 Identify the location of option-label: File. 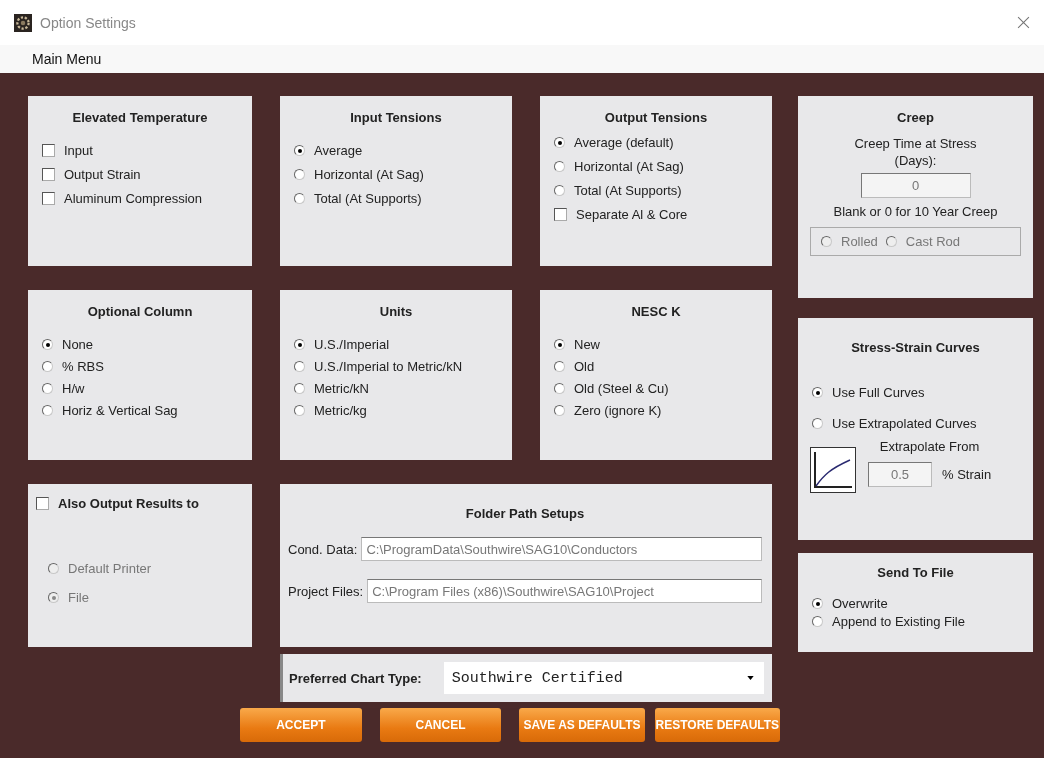
(78, 597).